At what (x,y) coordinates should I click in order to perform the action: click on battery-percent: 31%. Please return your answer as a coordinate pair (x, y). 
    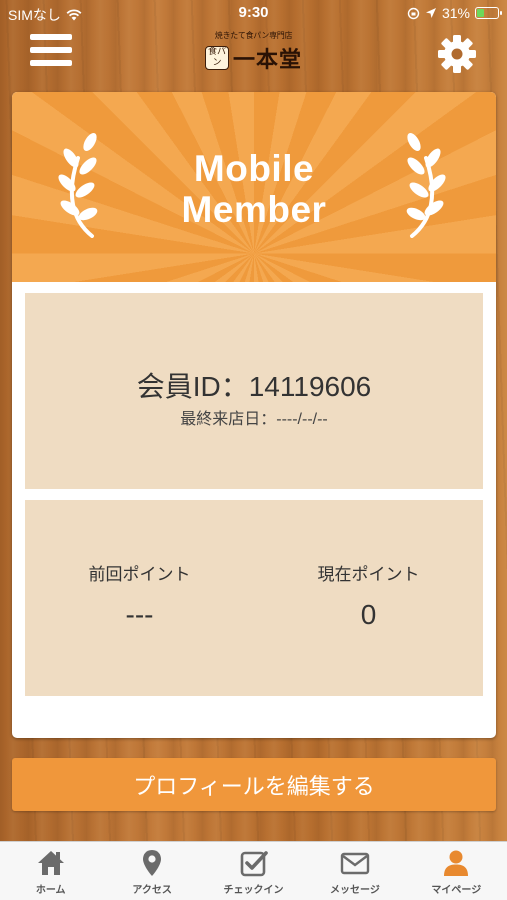
    Looking at the image, I should click on (455, 13).